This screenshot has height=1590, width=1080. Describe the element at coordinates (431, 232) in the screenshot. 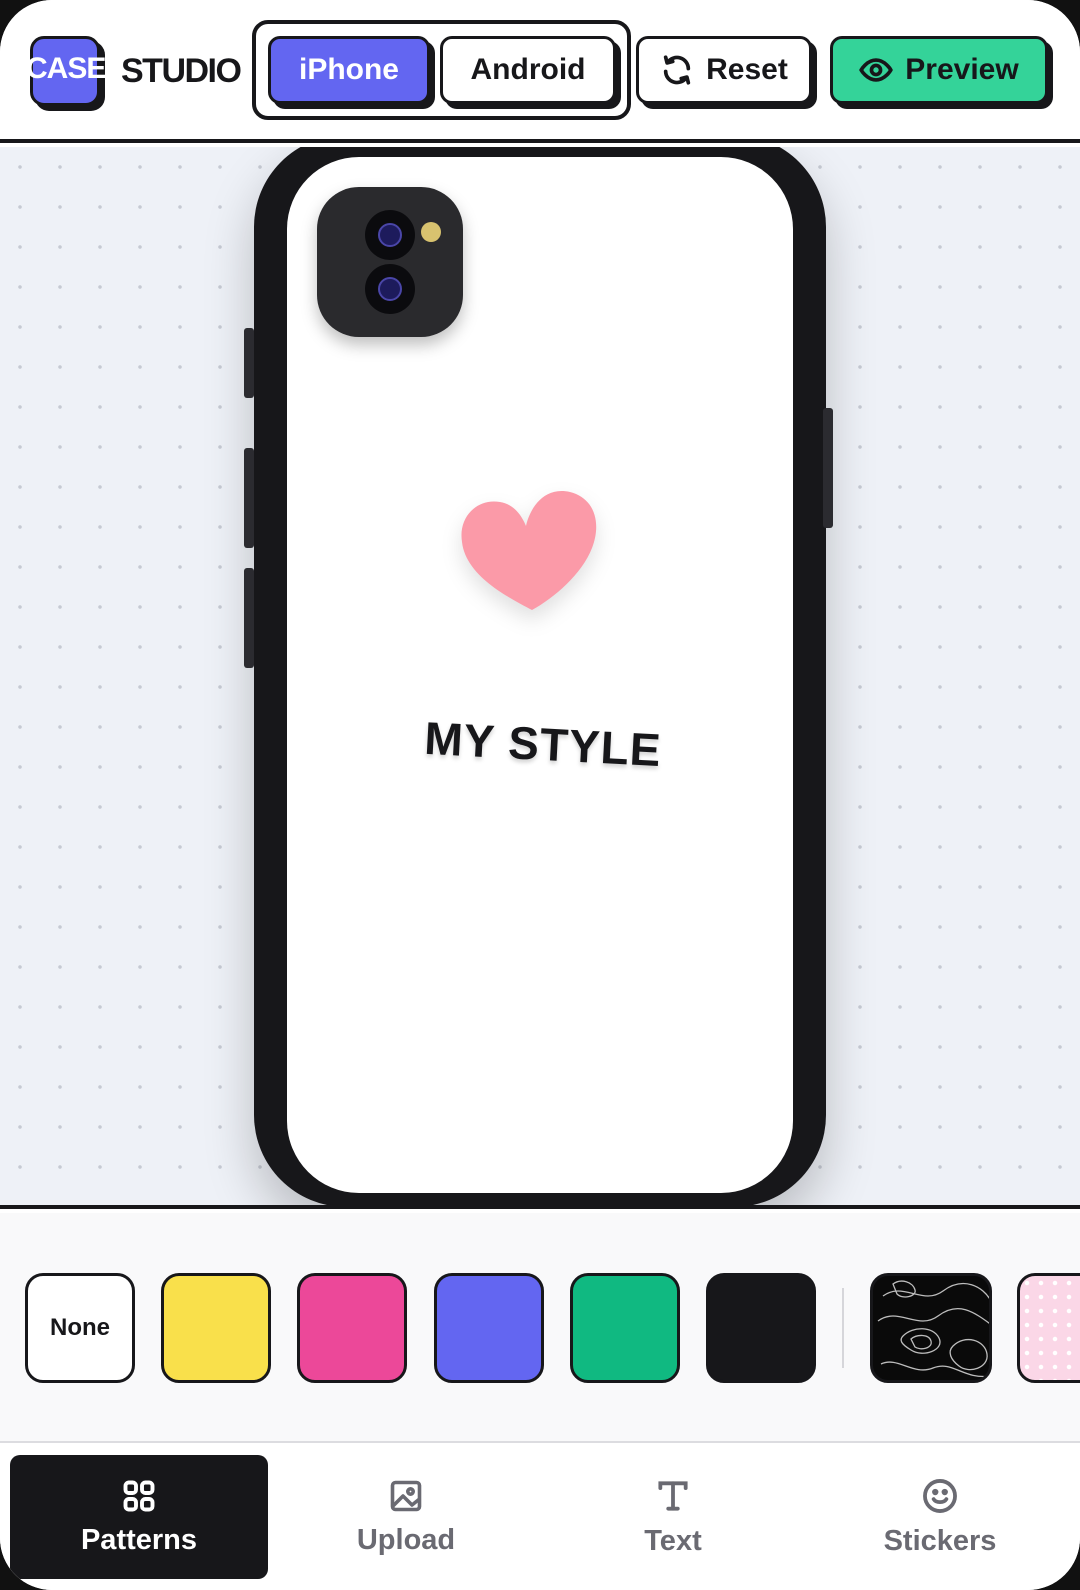

I see `camera-flash` at that location.